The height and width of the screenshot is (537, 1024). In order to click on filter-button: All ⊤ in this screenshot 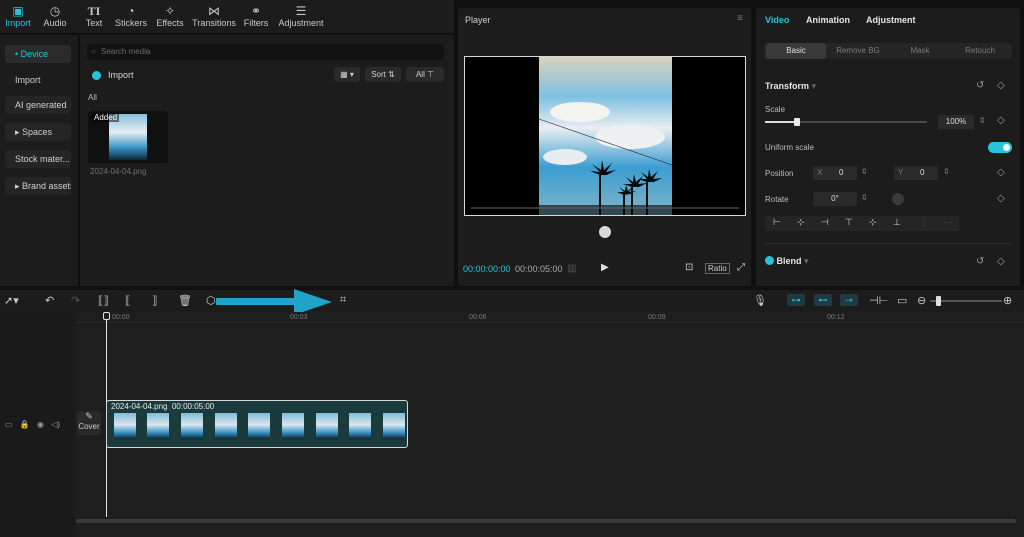, I will do `click(425, 74)`.